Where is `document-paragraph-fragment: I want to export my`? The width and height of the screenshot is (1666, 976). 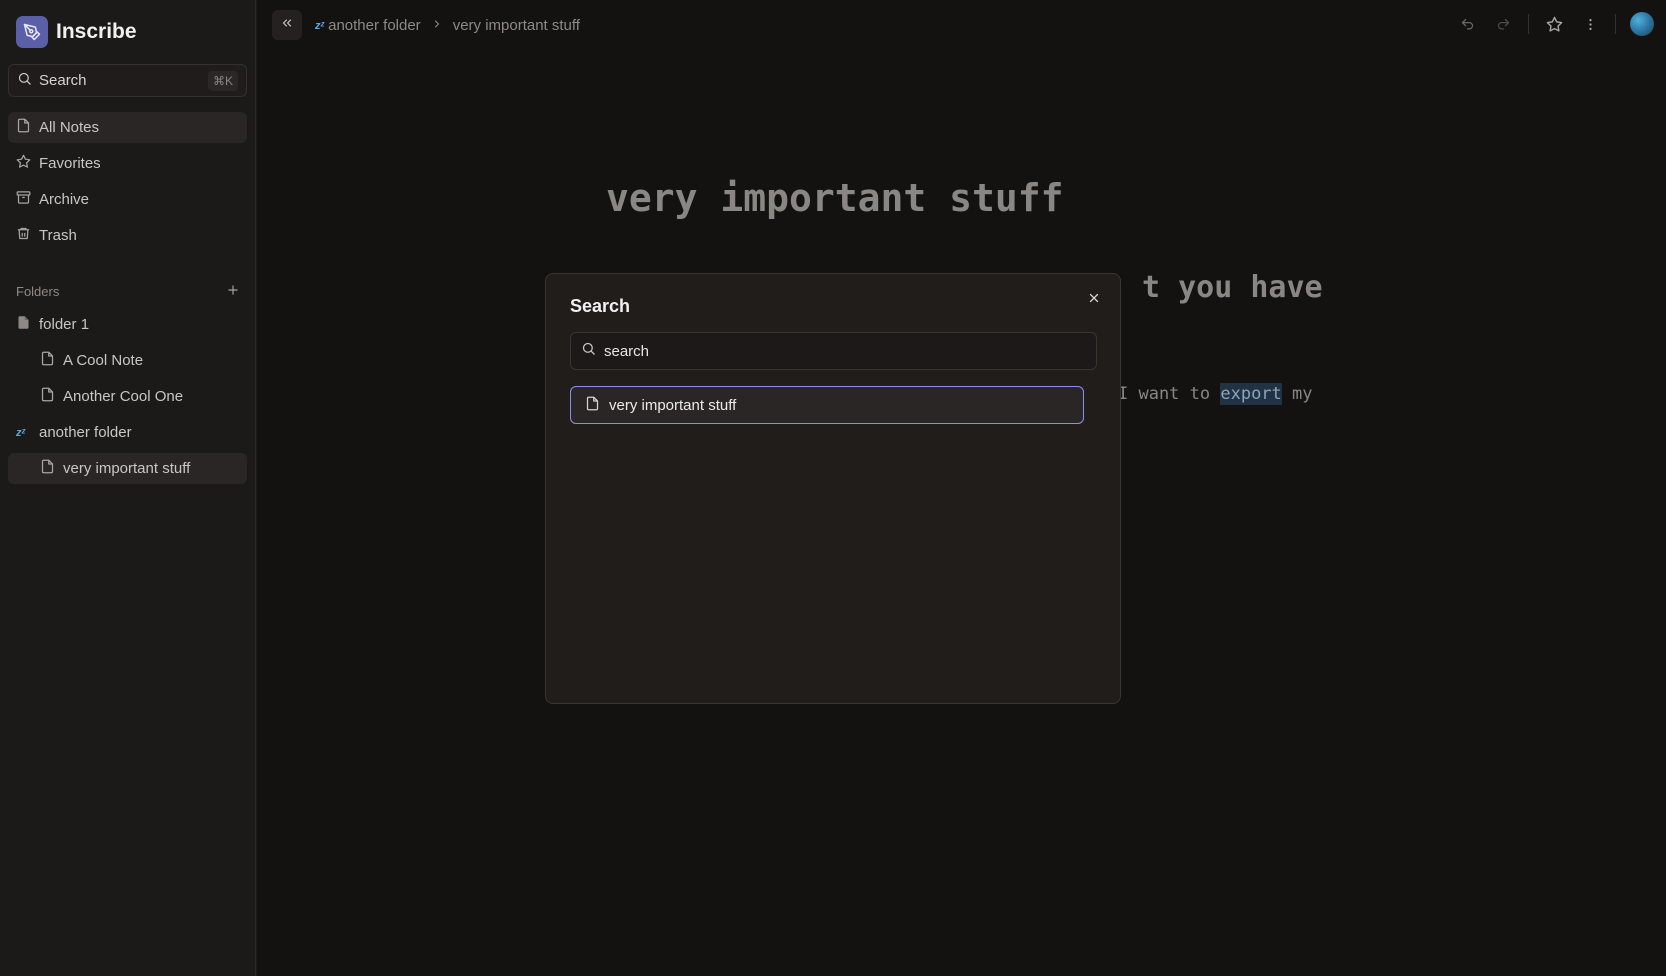
document-paragraph-fragment: I want to export my is located at coordinates (1215, 394).